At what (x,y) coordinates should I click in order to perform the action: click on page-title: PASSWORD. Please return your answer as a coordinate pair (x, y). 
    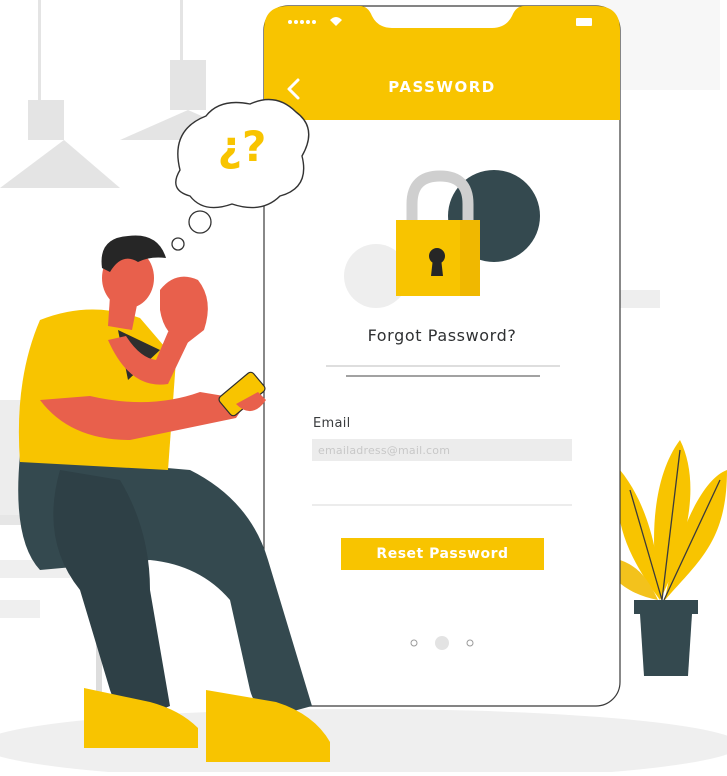
    Looking at the image, I should click on (442, 87).